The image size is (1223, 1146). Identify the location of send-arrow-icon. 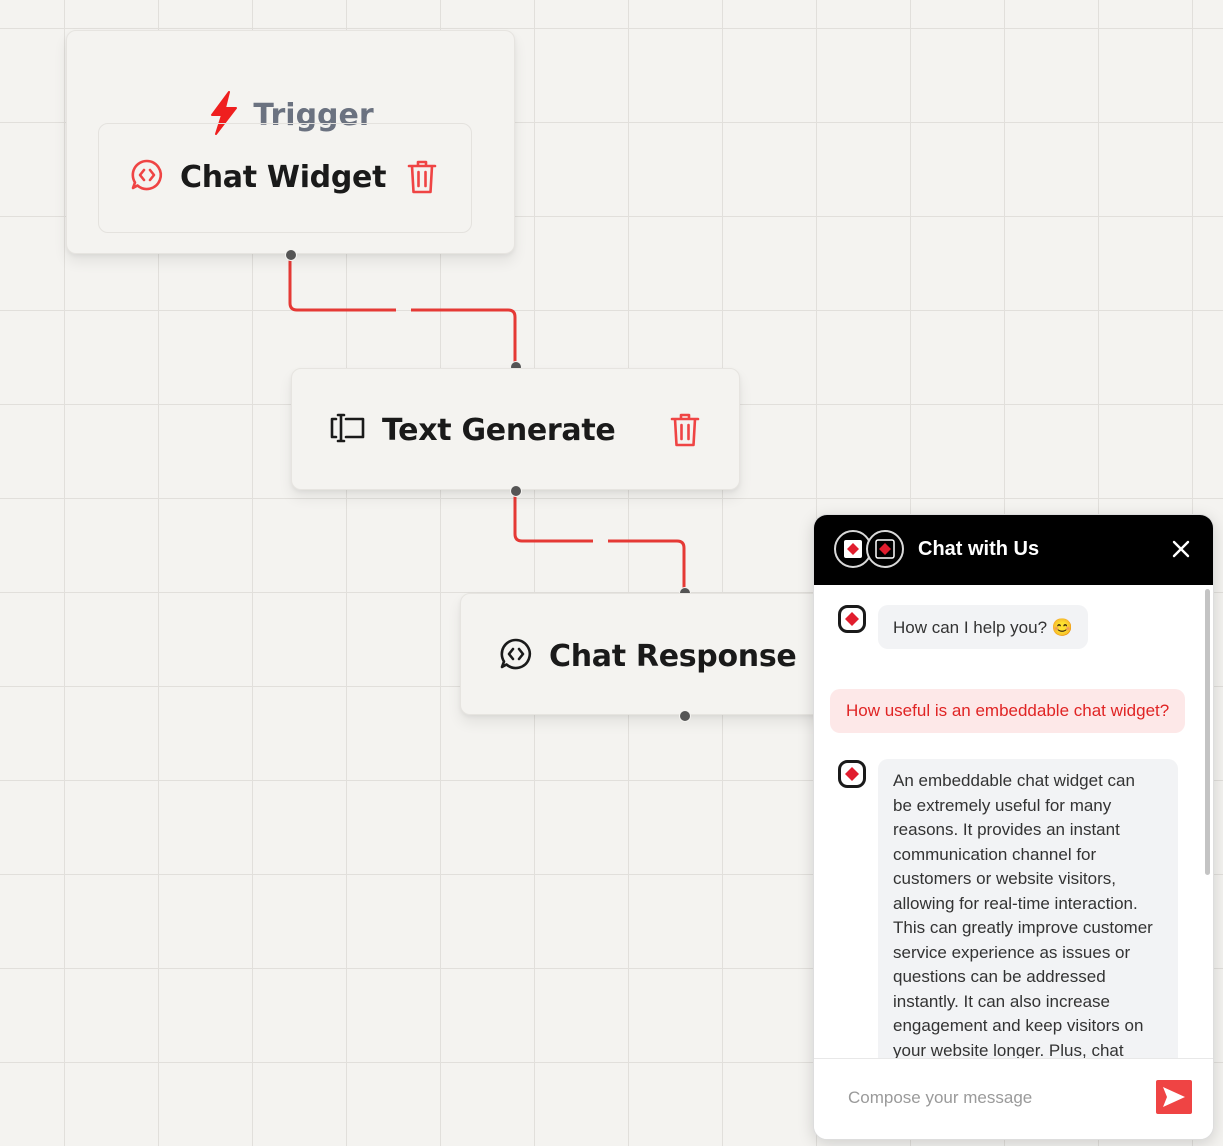
(1174, 1097).